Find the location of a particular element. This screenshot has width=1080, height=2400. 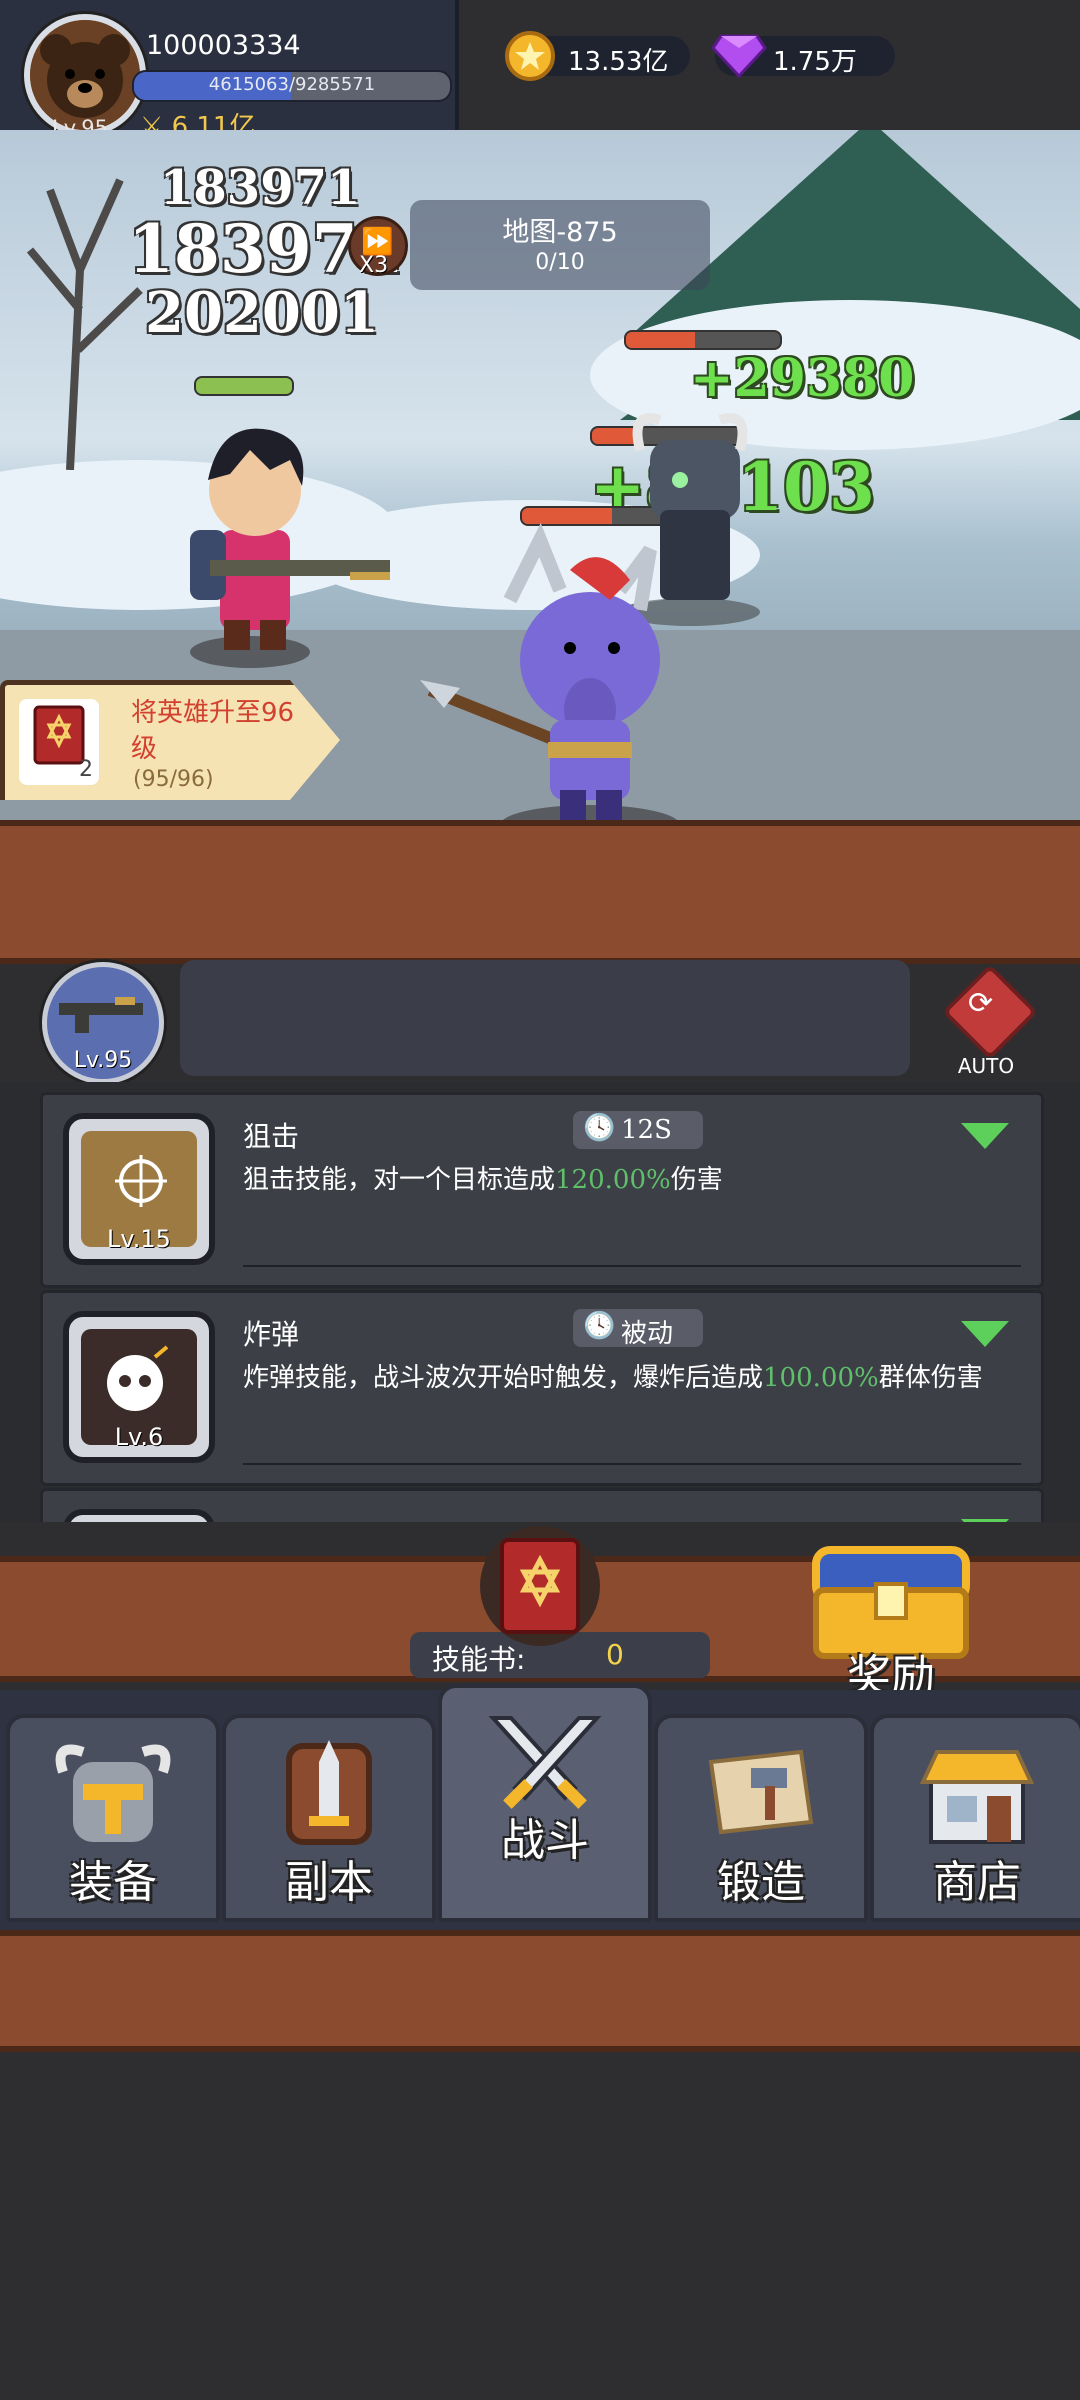

gold-counter: 13.53亿 is located at coordinates (597, 56).